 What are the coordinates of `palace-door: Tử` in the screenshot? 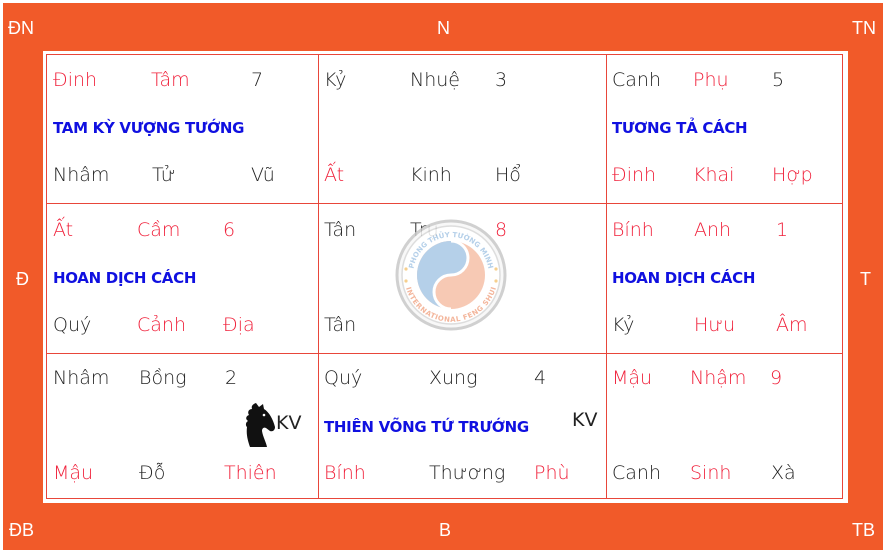 It's located at (164, 175).